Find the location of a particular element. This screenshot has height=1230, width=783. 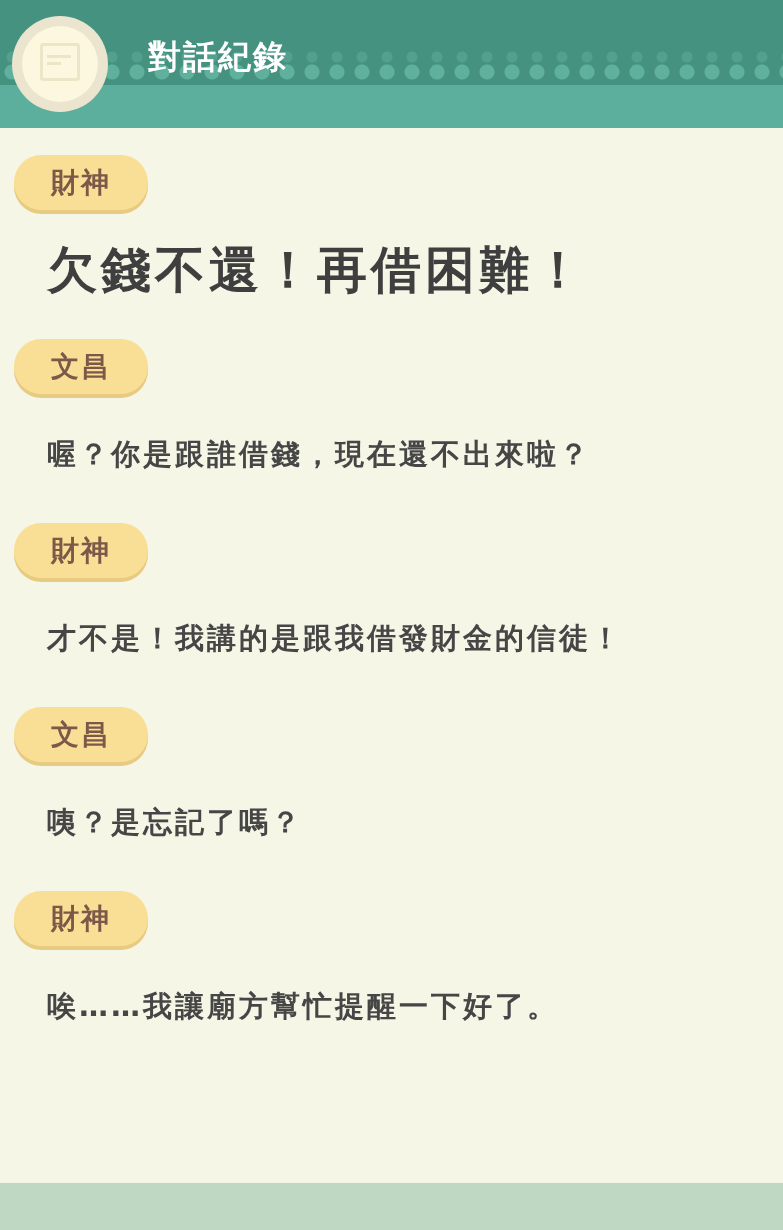

message-text: 喔？你是跟誰借錢，現在還不出來啦？ is located at coordinates (319, 454).